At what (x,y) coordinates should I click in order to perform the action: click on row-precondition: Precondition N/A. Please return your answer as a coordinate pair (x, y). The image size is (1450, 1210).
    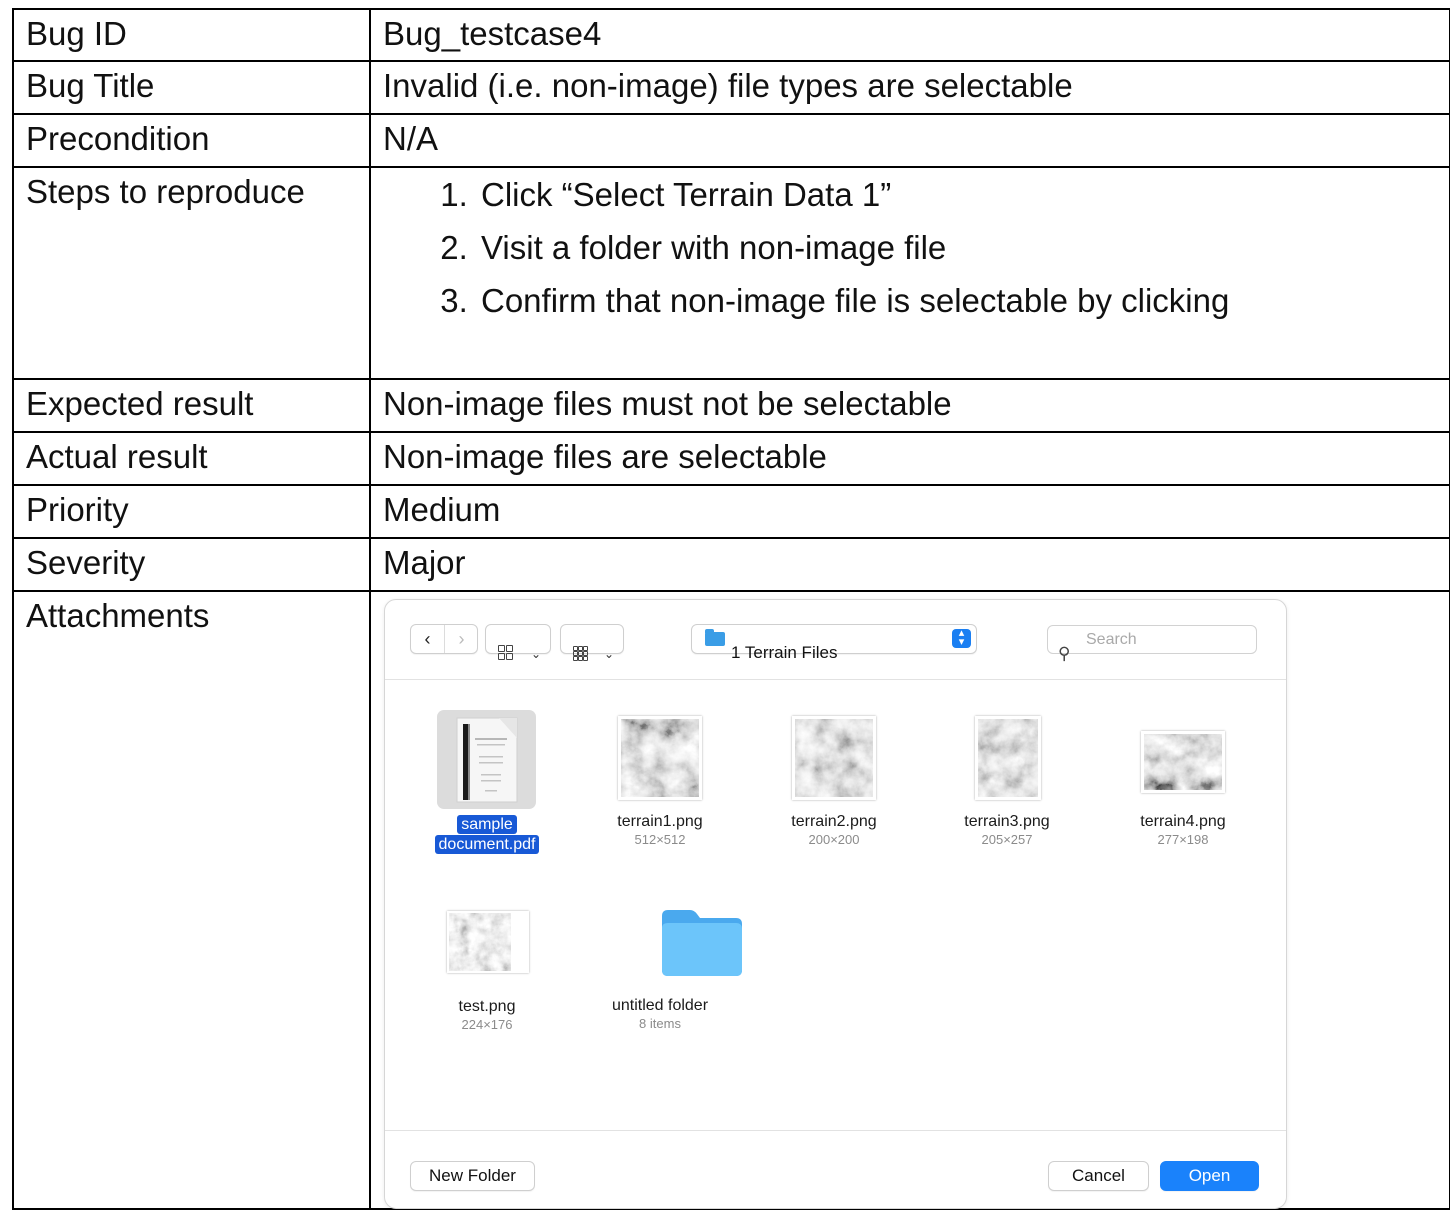
    Looking at the image, I should click on (731, 140).